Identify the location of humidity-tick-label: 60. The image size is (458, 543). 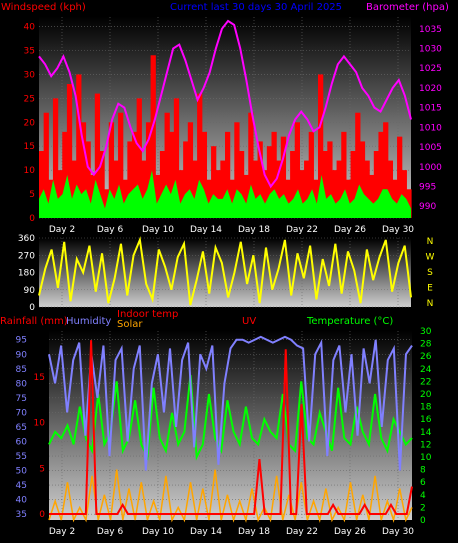
(22, 442).